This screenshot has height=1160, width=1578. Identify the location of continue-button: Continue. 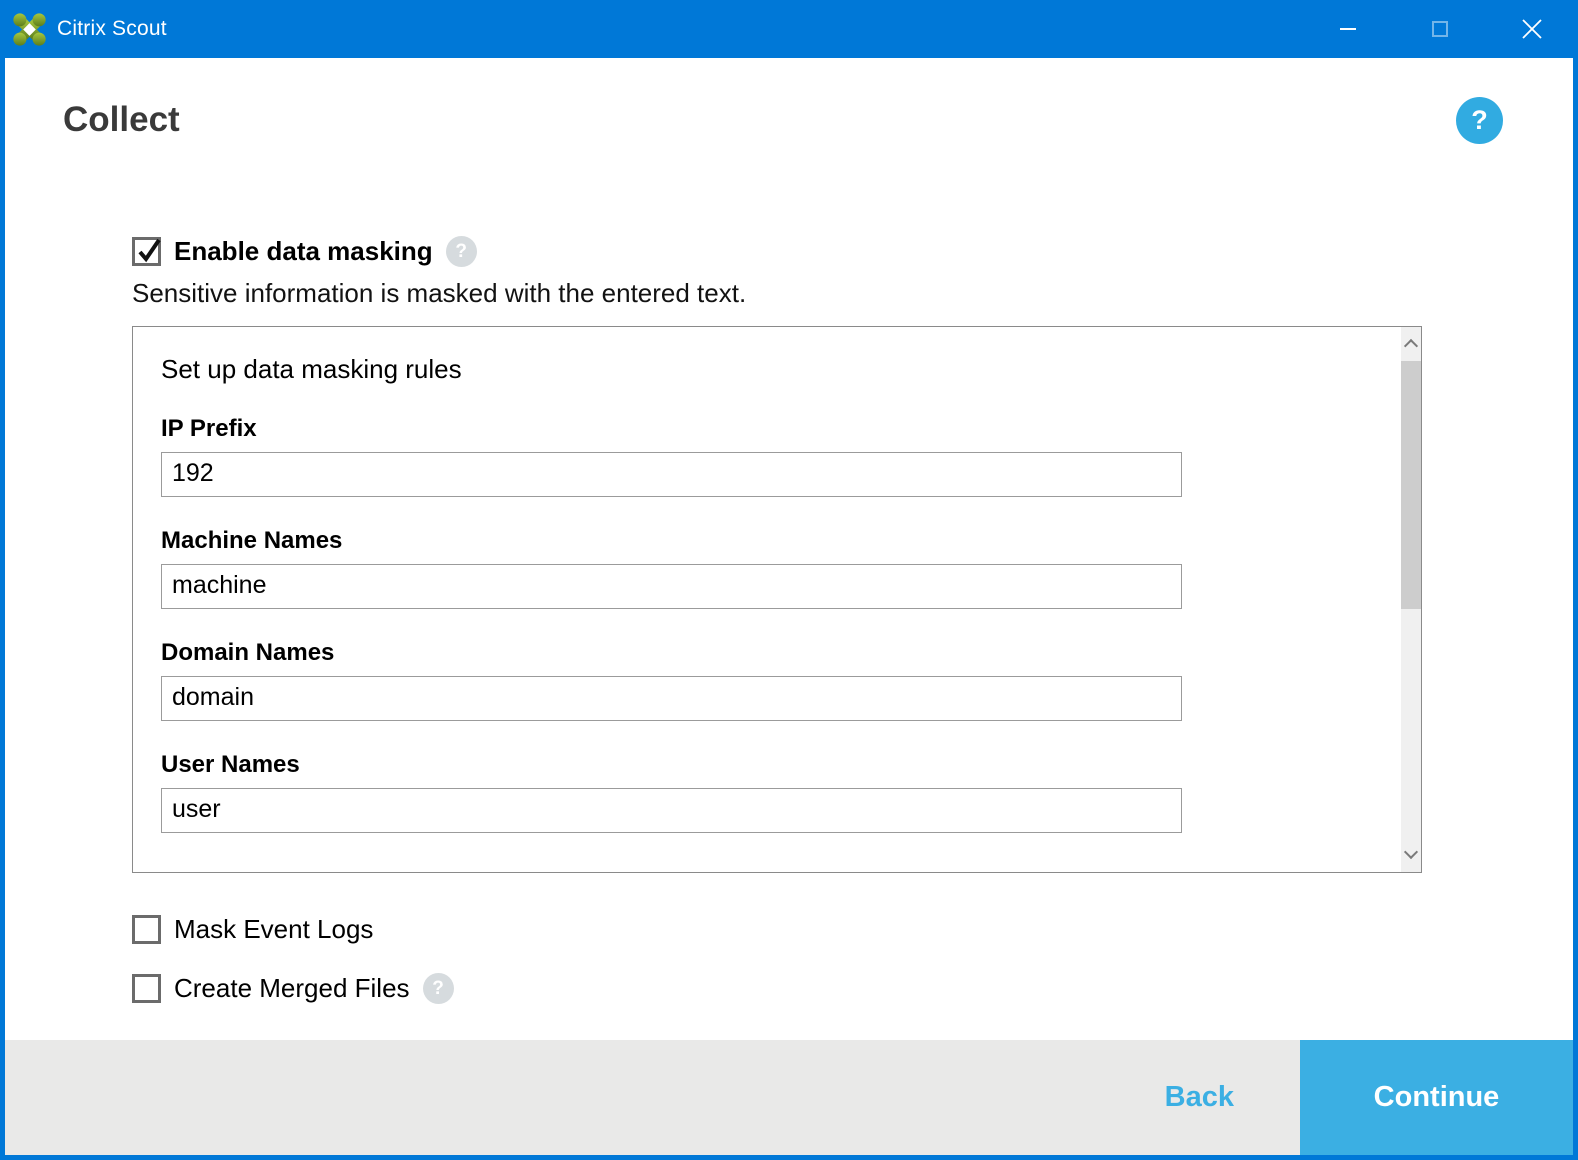
(1436, 1097).